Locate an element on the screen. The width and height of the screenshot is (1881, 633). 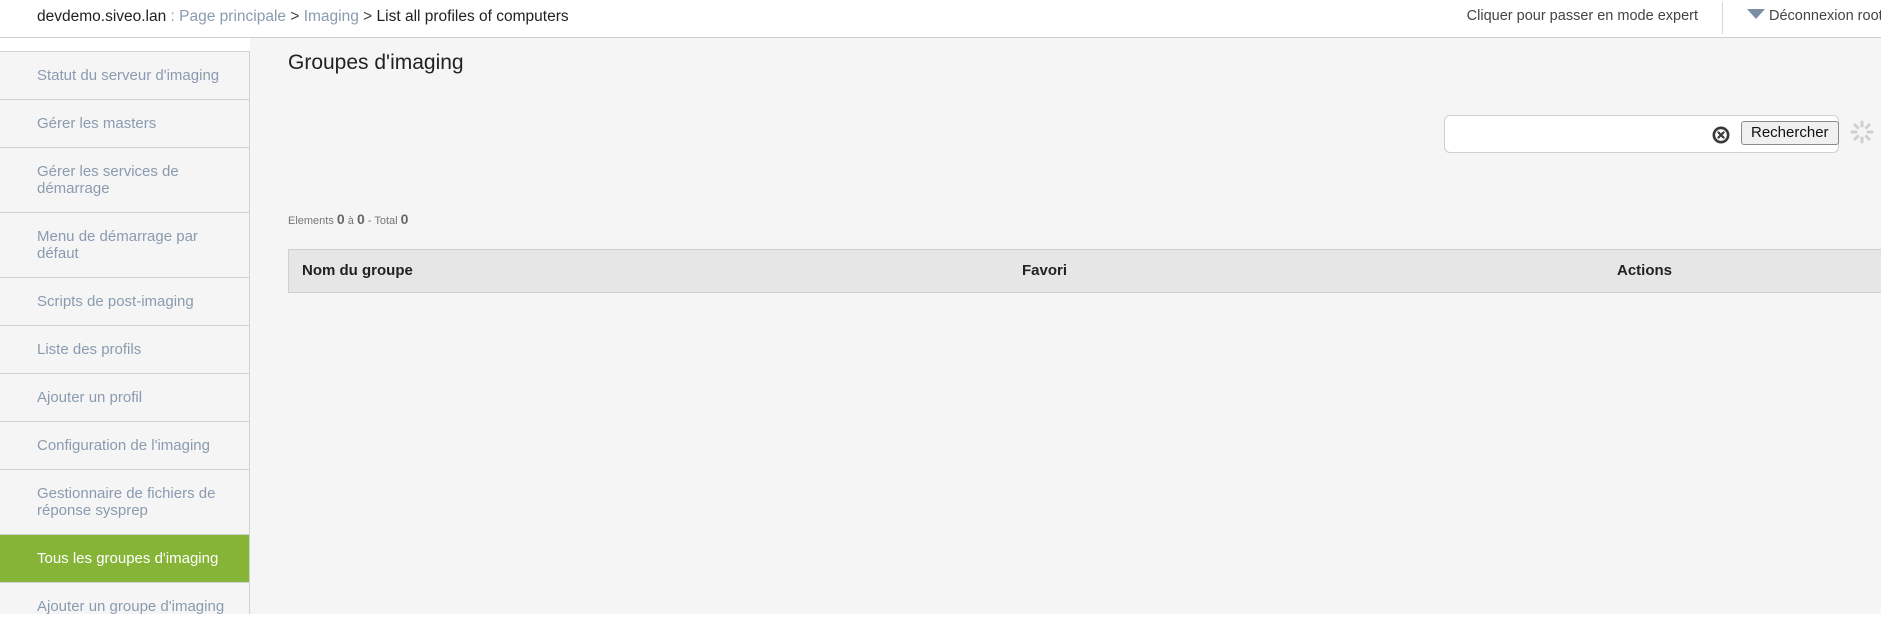
search-input is located at coordinates (1580, 135).